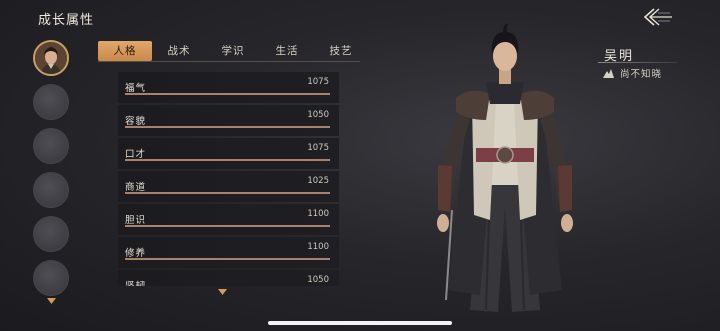 This screenshot has height=331, width=720. I want to click on tab-knowledge: 学识, so click(233, 51).